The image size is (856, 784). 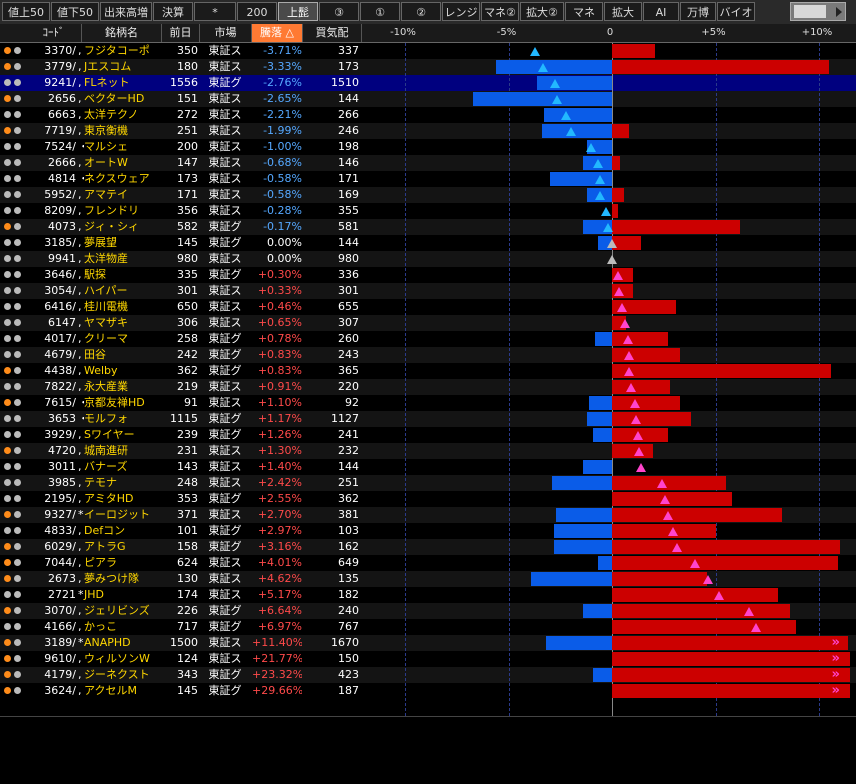 What do you see at coordinates (348, 562) in the screenshot?
I see `bid-price: 649` at bounding box center [348, 562].